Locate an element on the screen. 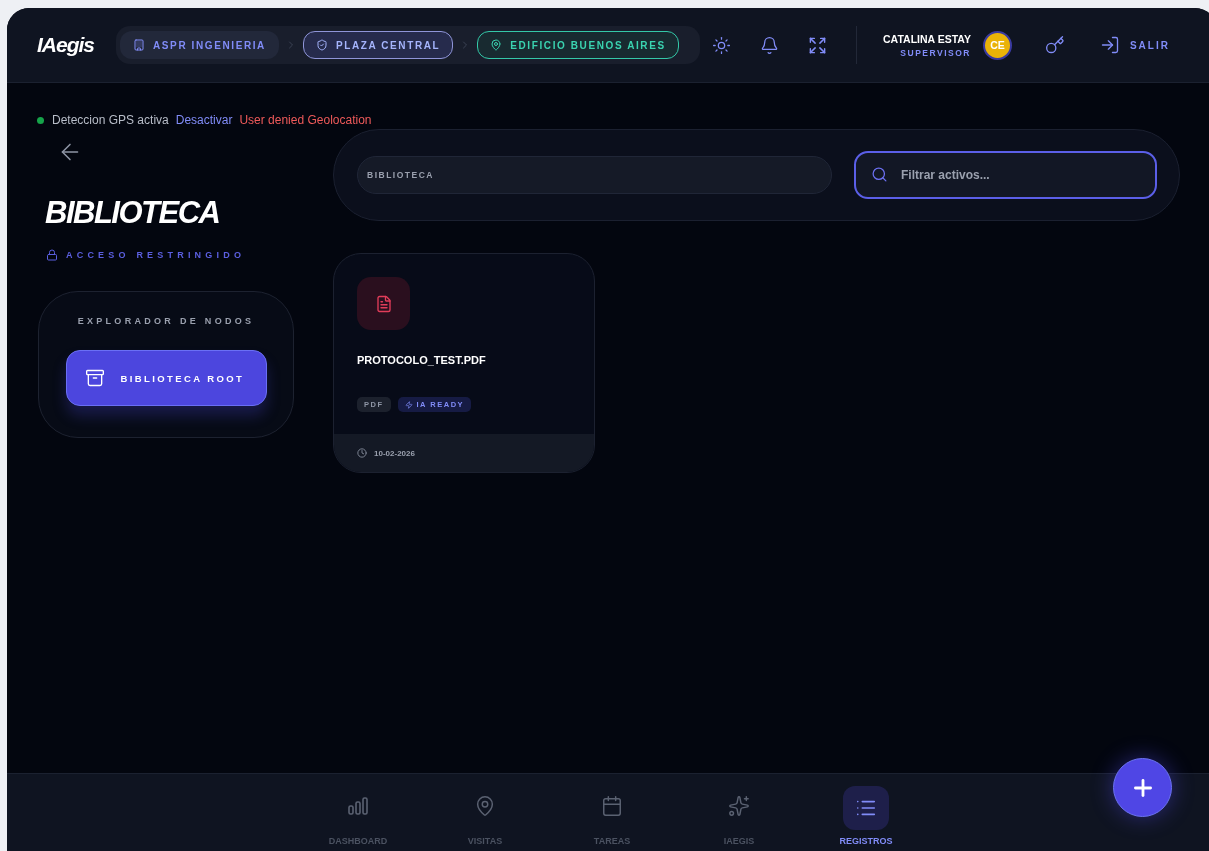 The image size is (1209, 851). clock-icon is located at coordinates (362, 453).